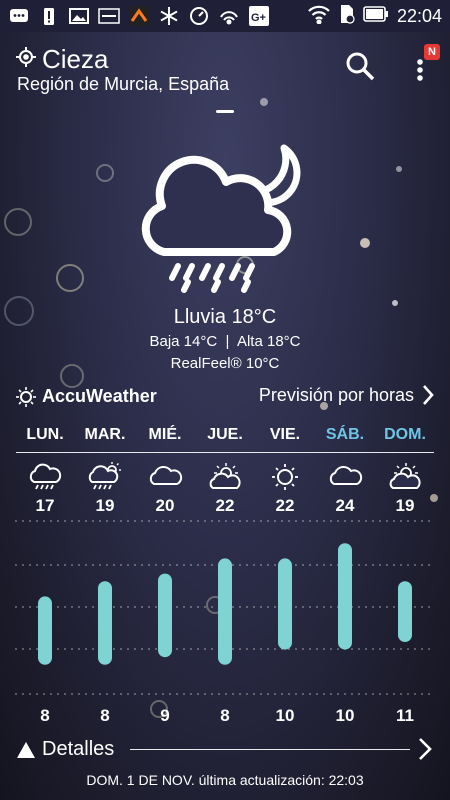  Describe the element at coordinates (169, 16) in the screenshot. I see `snowflake-icon` at that location.